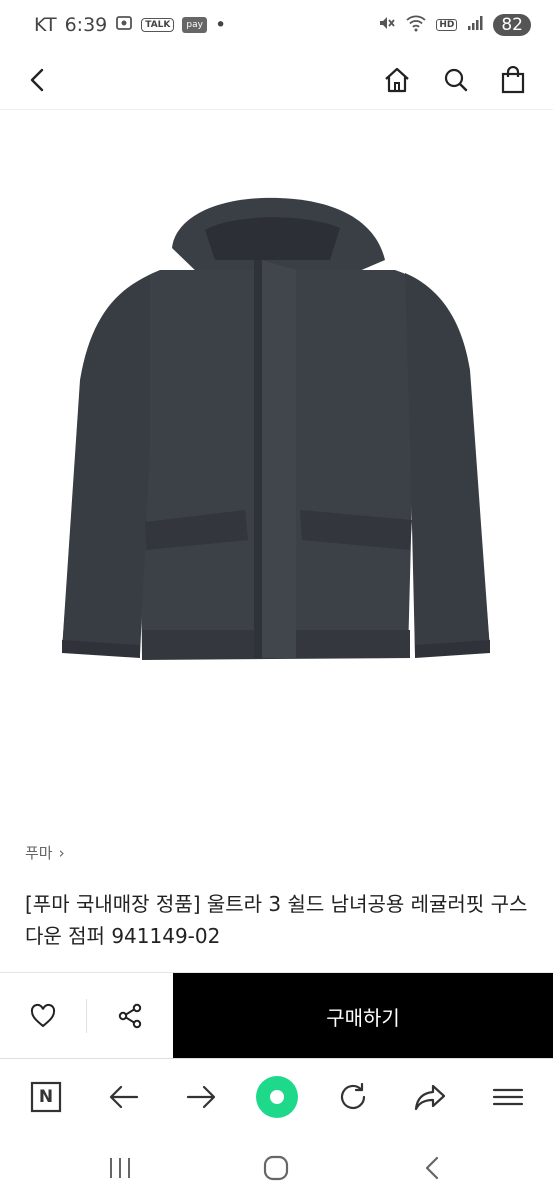 Image resolution: width=553 pixels, height=1200 pixels. What do you see at coordinates (512, 25) in the screenshot?
I see `battery-level: 82` at bounding box center [512, 25].